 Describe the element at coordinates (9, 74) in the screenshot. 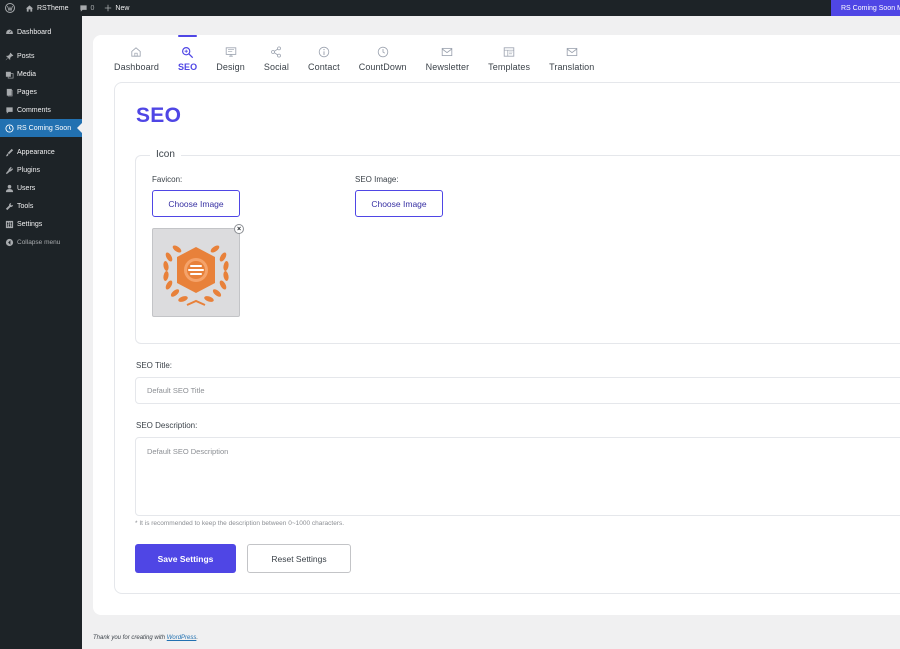

I see `media-icon` at that location.